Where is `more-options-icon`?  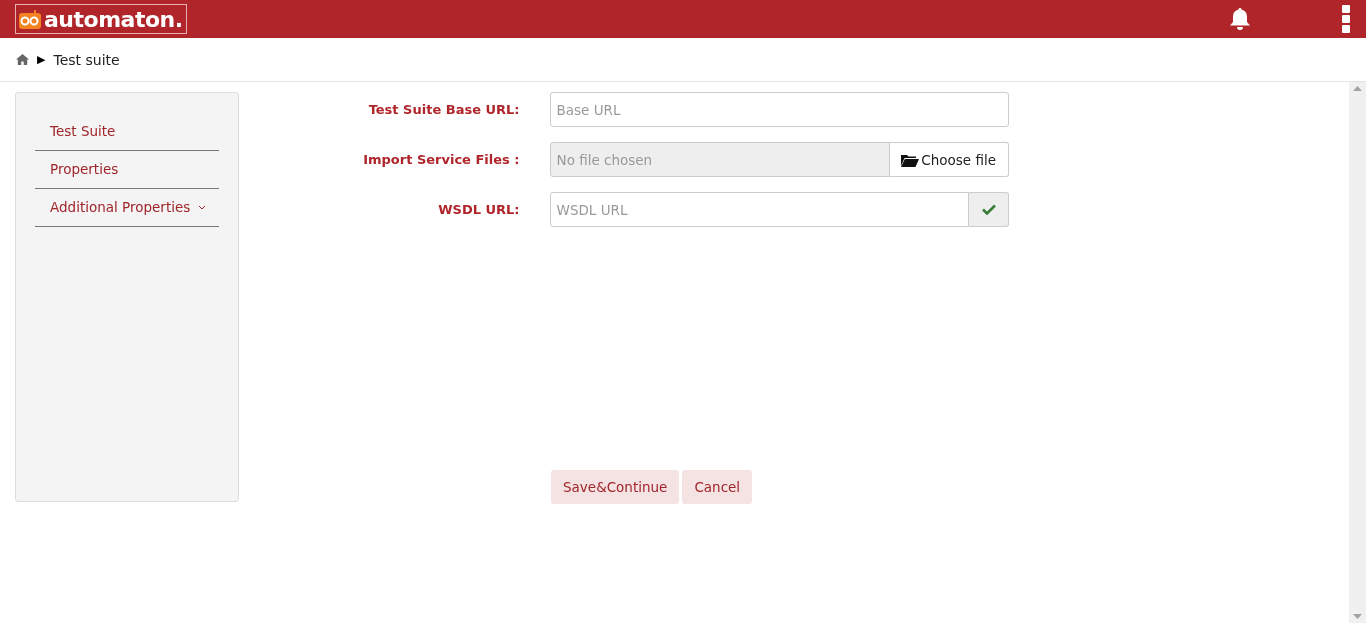 more-options-icon is located at coordinates (1346, 19).